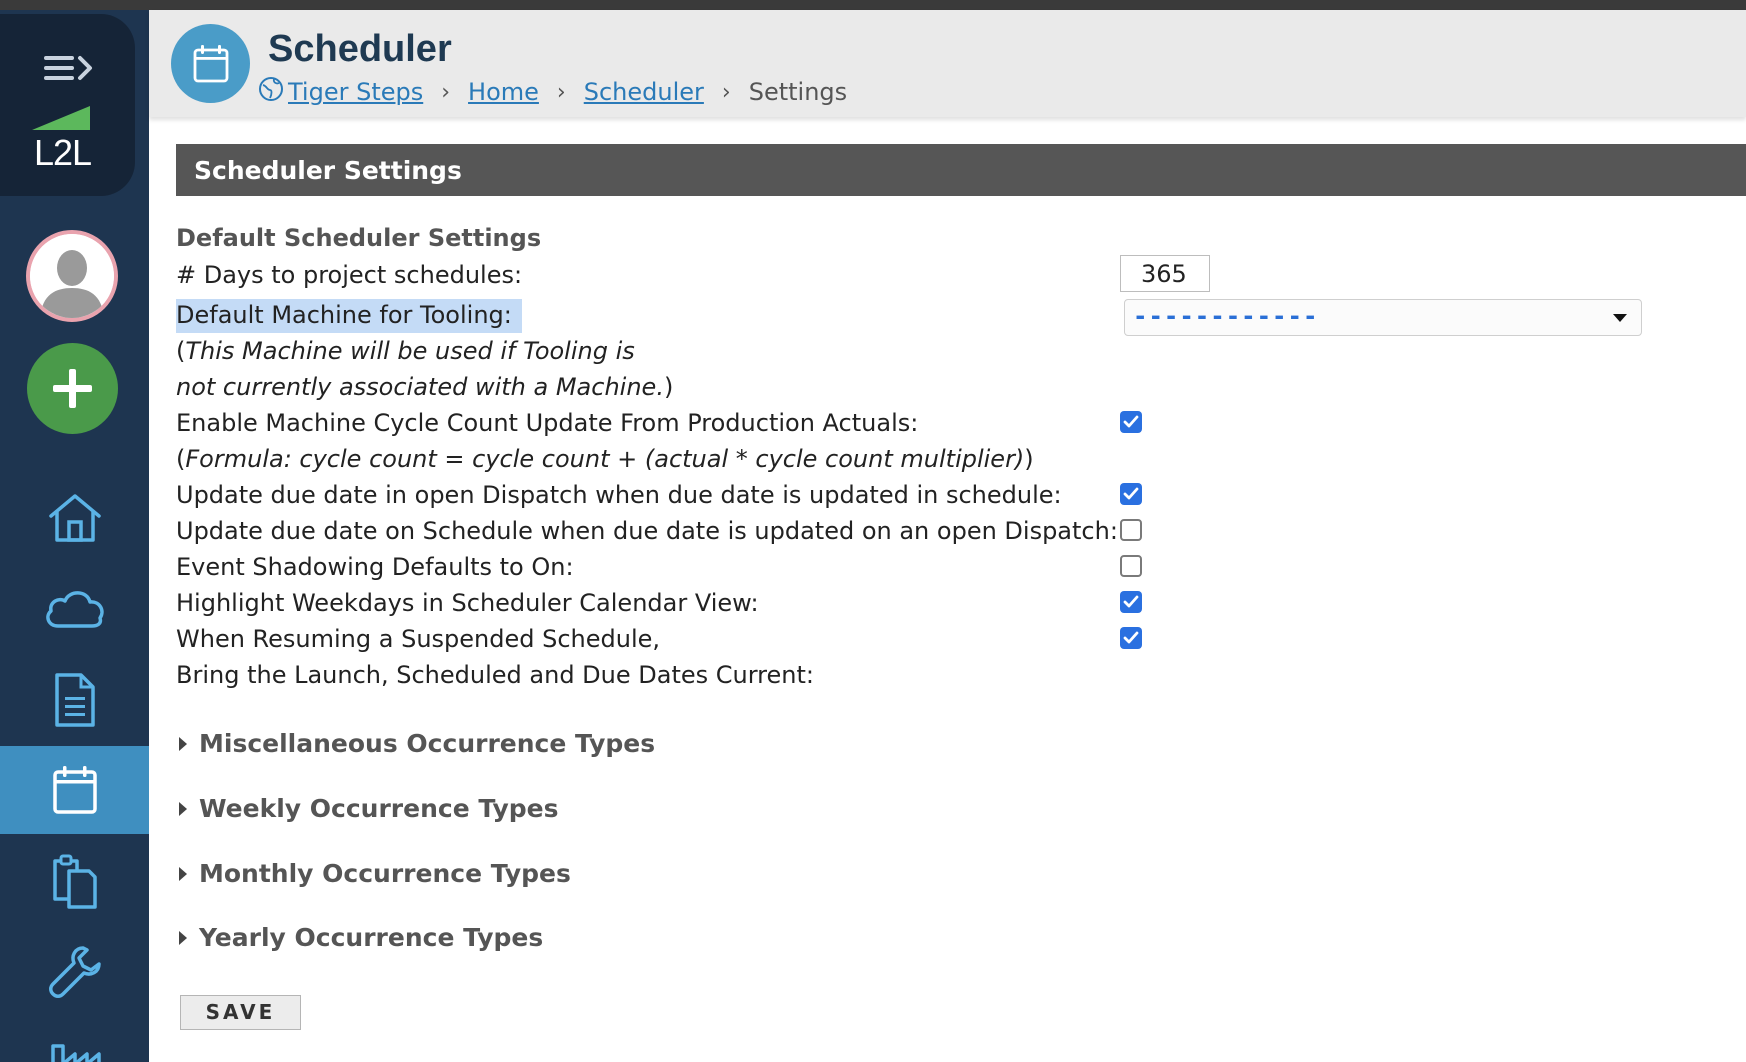 The height and width of the screenshot is (1062, 1746). I want to click on add-button, so click(72, 388).